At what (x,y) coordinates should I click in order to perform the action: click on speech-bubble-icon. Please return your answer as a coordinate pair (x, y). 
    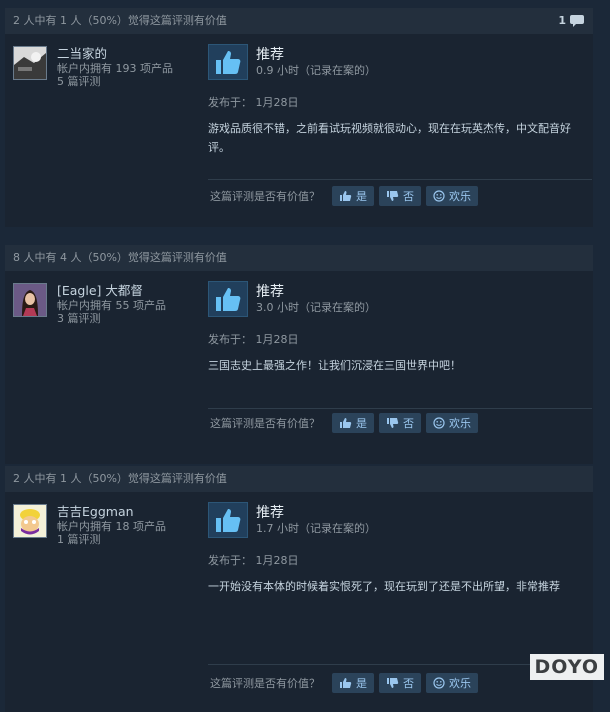
    Looking at the image, I should click on (577, 21).